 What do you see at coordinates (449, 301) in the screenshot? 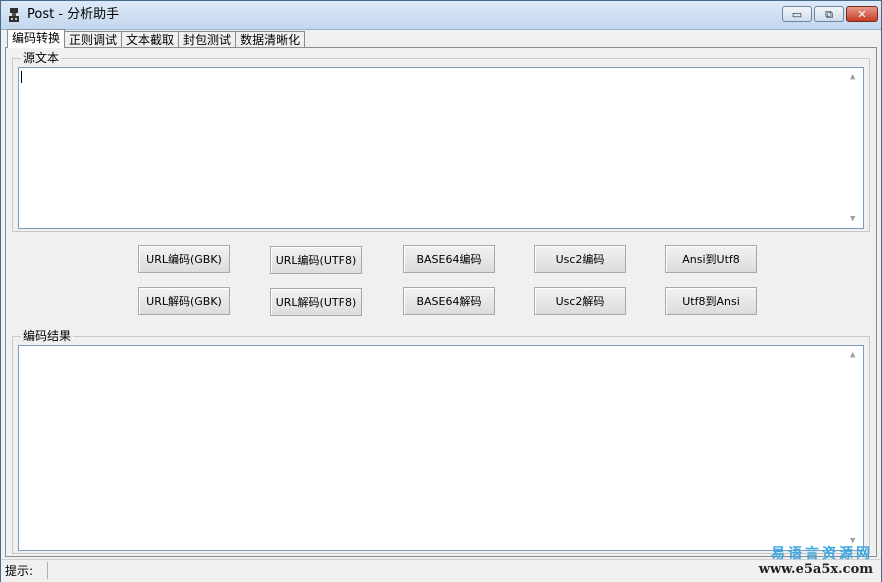
I see `base64-decode-button: BASE64解码` at bounding box center [449, 301].